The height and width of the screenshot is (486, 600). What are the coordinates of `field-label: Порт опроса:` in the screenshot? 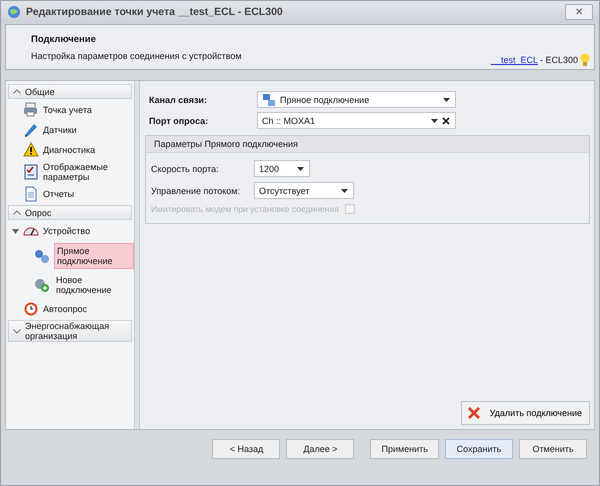 It's located at (179, 121).